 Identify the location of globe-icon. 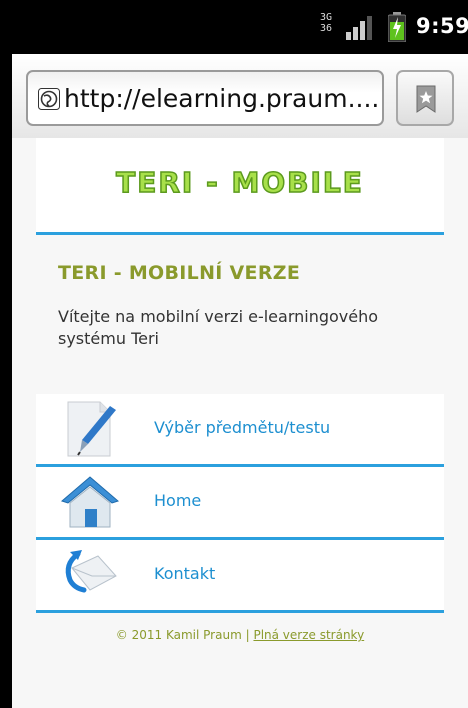
(49, 99).